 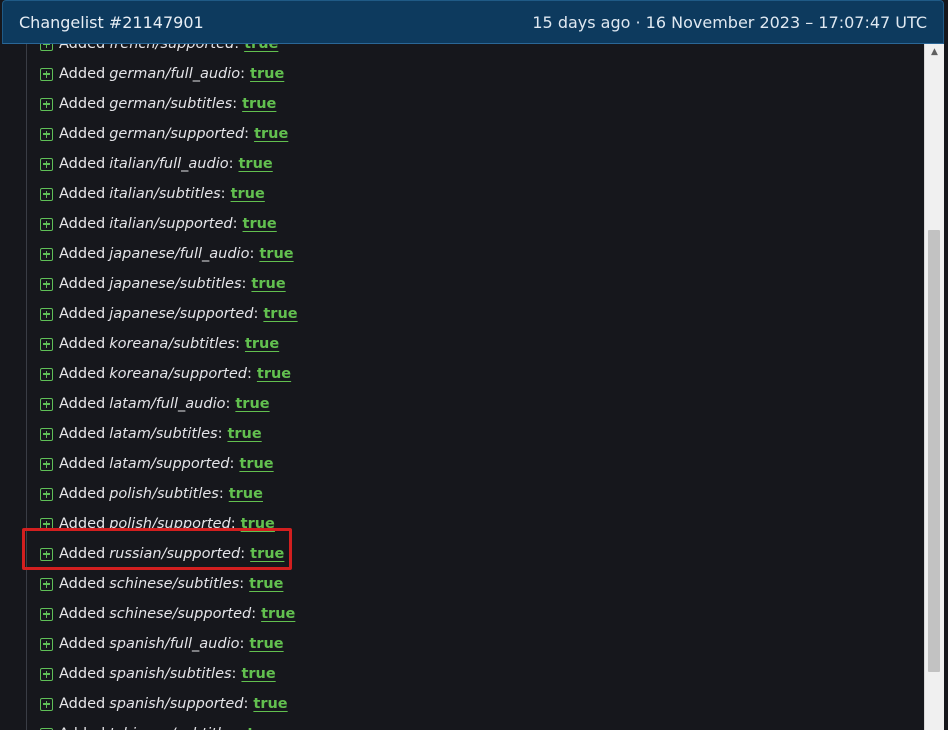 I want to click on change-key: koreana/subtitles, so click(x=172, y=344).